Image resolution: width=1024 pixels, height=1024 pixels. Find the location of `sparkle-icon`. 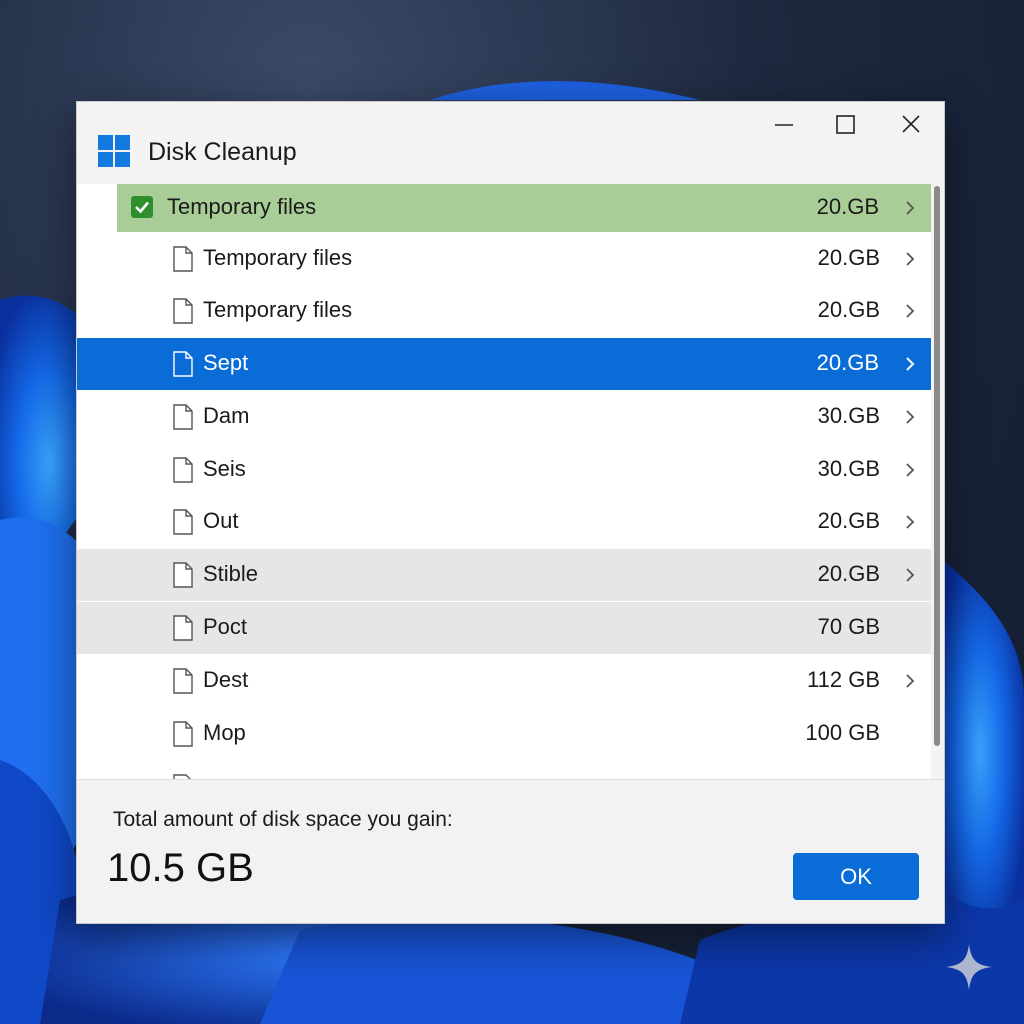

sparkle-icon is located at coordinates (969, 967).